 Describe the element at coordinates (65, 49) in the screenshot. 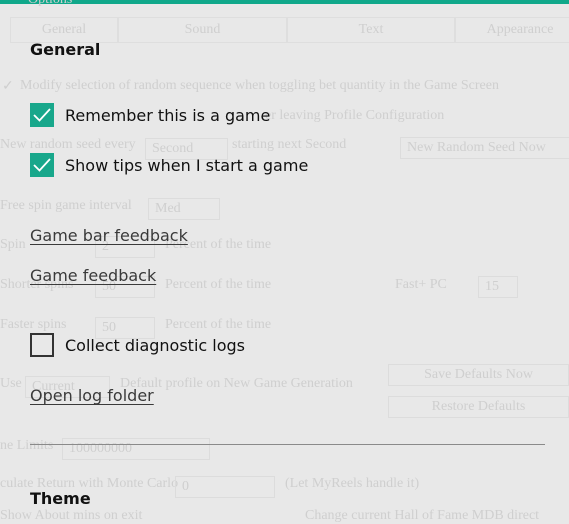

I see `general-heading: General` at that location.